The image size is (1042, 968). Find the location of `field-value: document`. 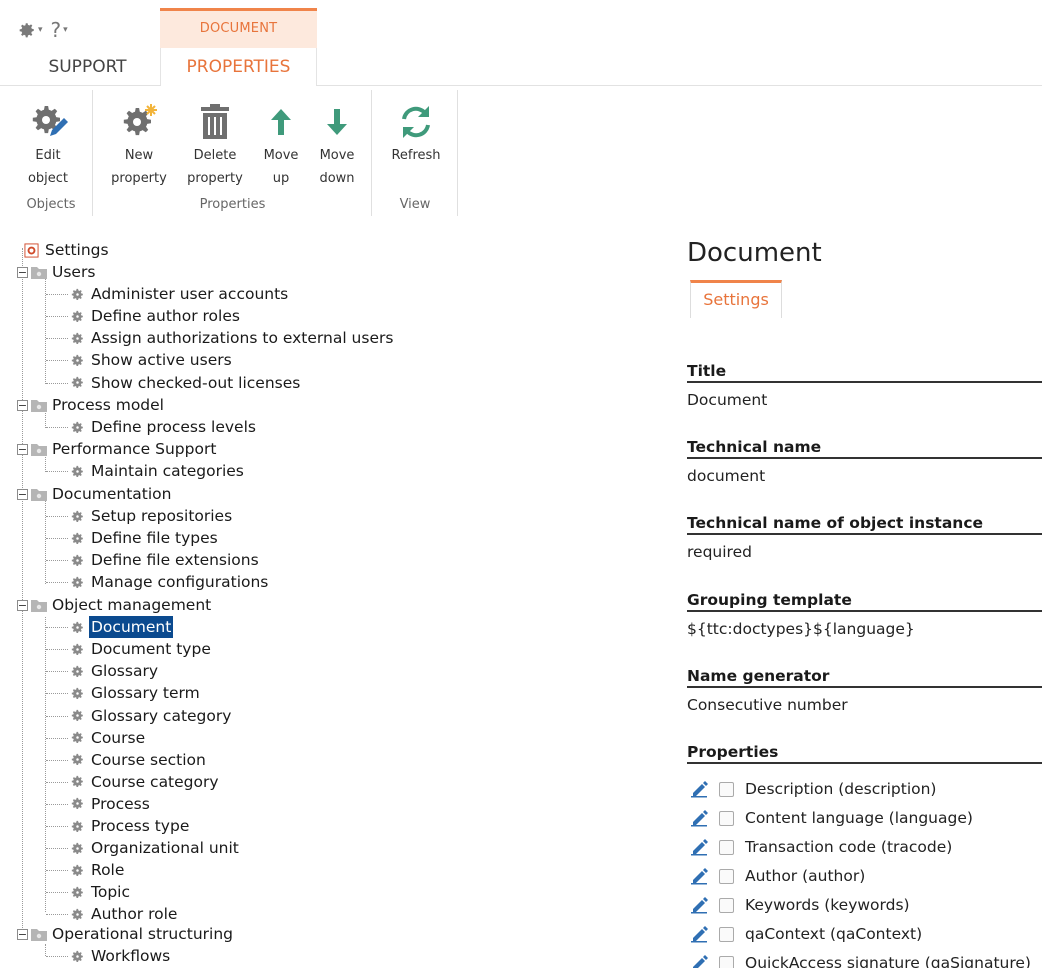

field-value: document is located at coordinates (726, 476).